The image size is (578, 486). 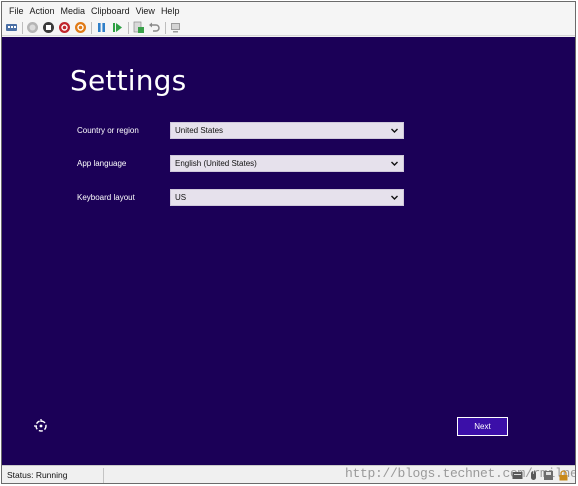 I want to click on status-text: Status: Running, so click(x=37, y=475).